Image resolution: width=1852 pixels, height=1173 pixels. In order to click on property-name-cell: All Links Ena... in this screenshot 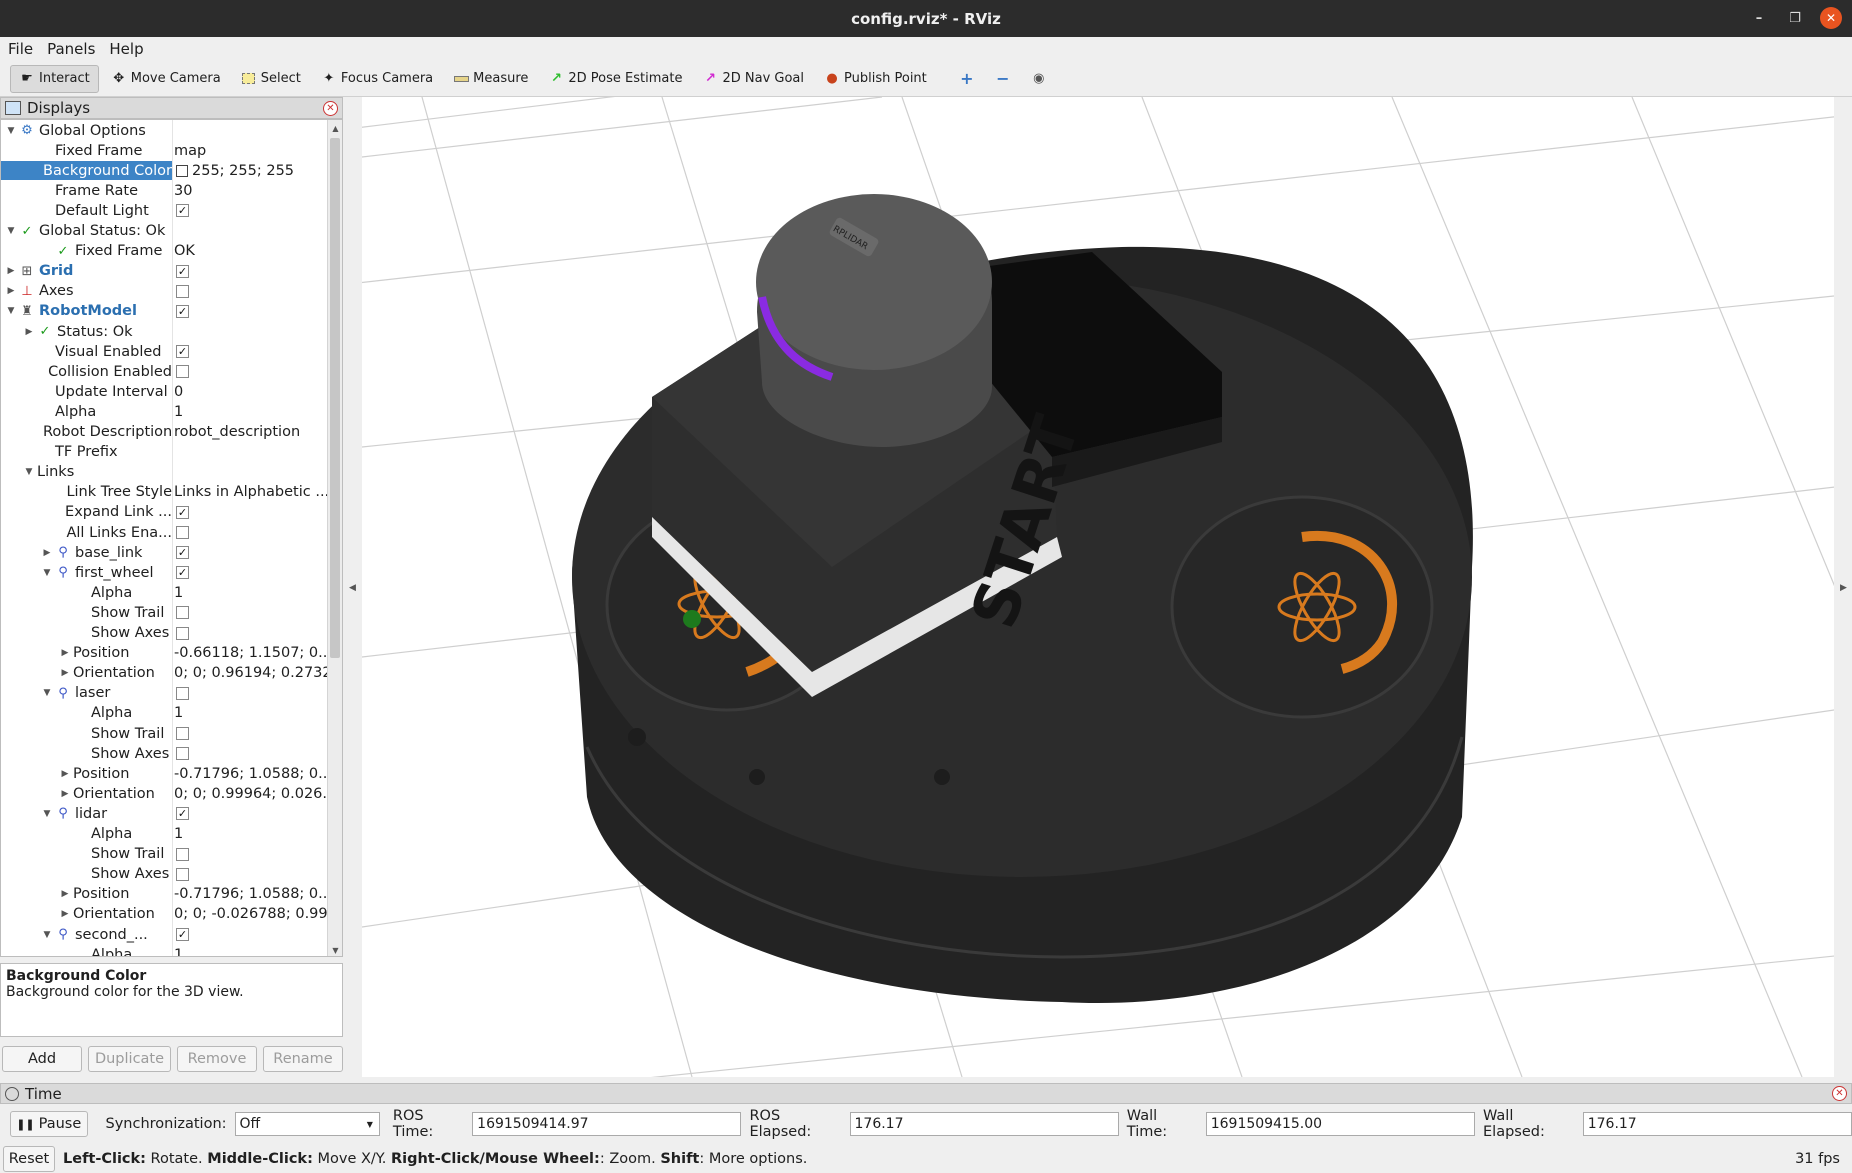, I will do `click(86, 532)`.